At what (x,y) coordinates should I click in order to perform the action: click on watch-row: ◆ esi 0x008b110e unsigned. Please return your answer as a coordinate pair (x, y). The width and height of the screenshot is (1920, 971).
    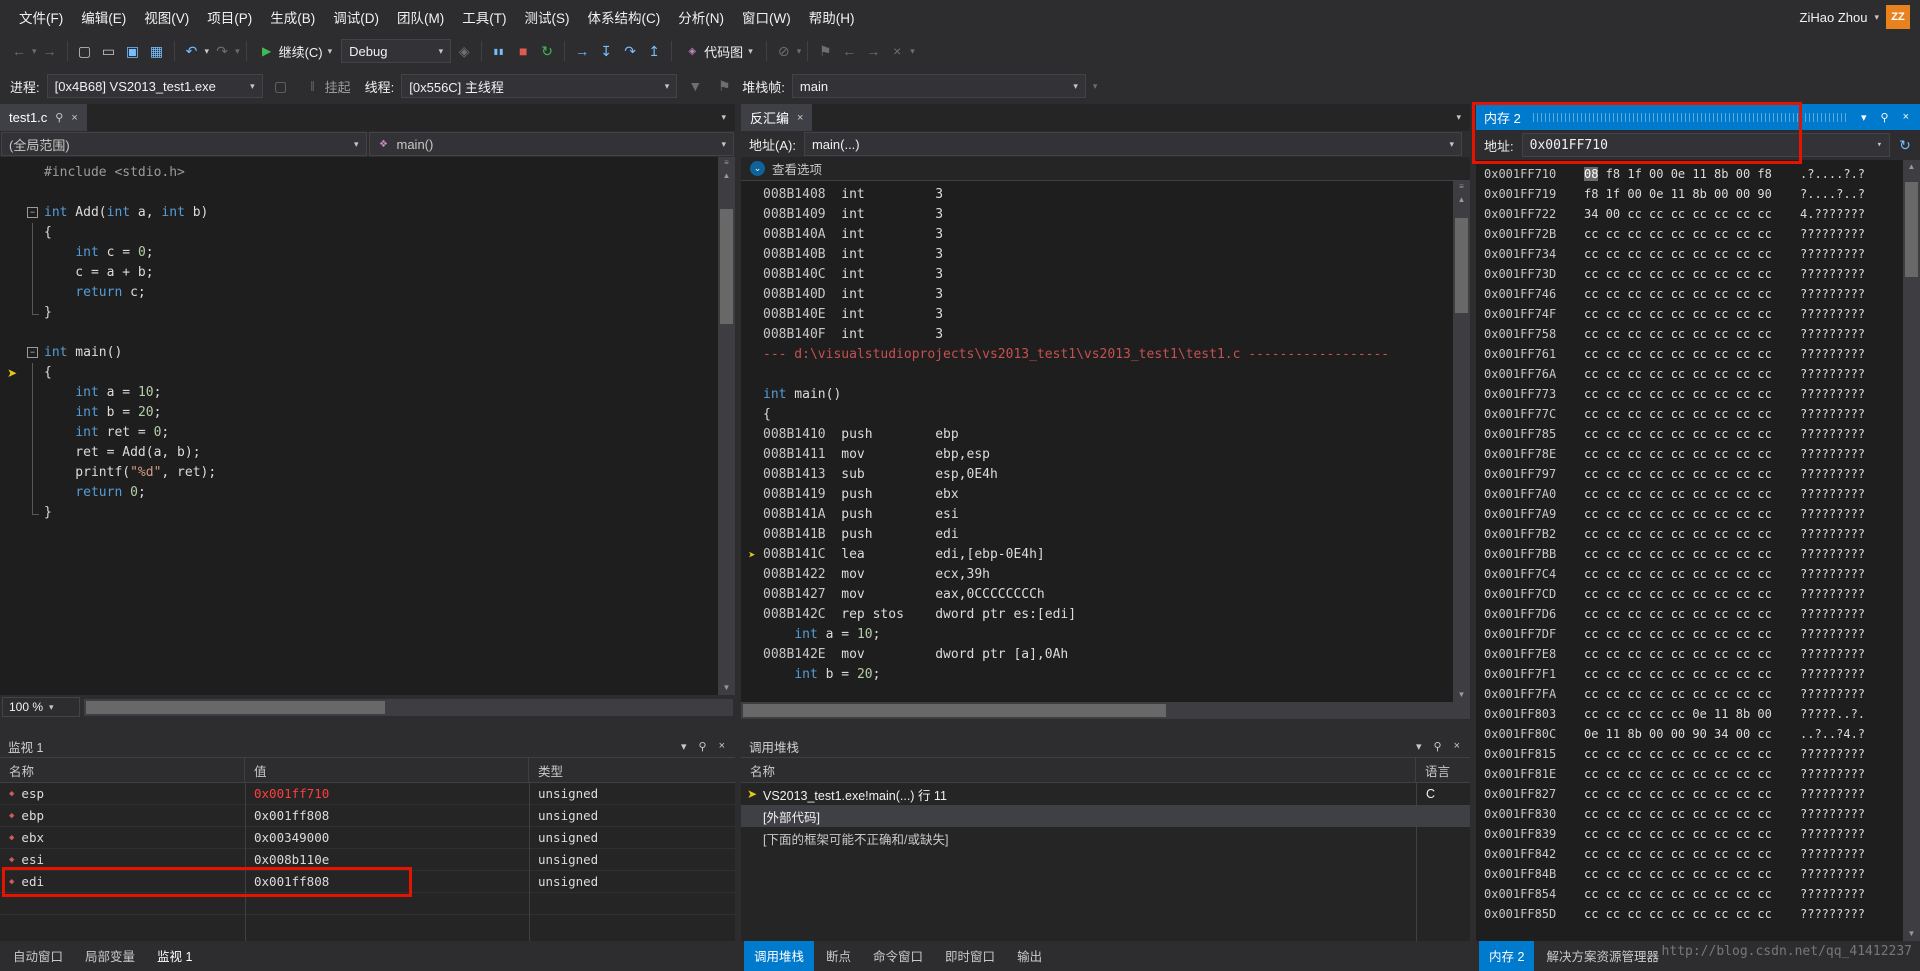
    Looking at the image, I should click on (367, 860).